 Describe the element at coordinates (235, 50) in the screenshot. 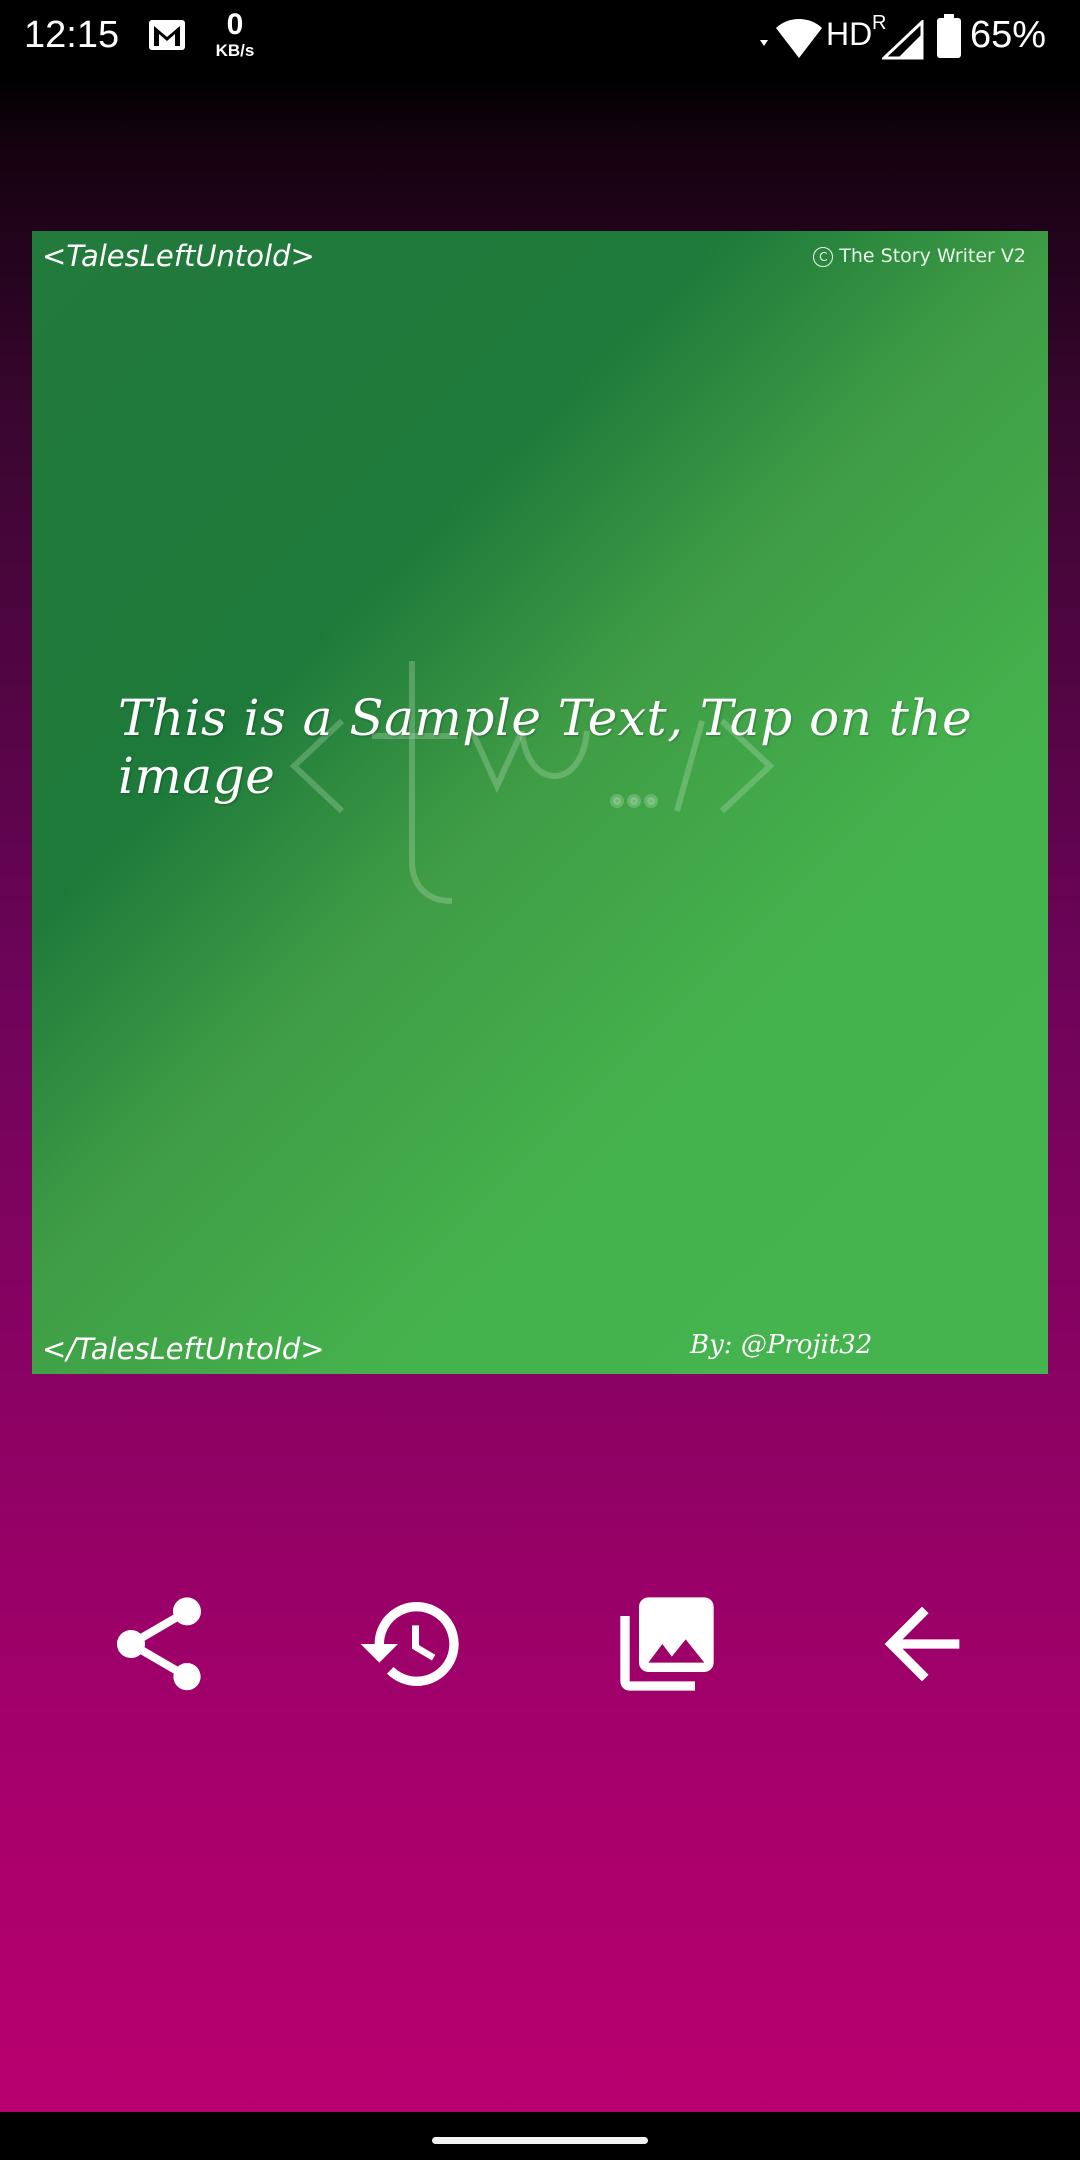

I see `speed-unit: KB/s` at that location.